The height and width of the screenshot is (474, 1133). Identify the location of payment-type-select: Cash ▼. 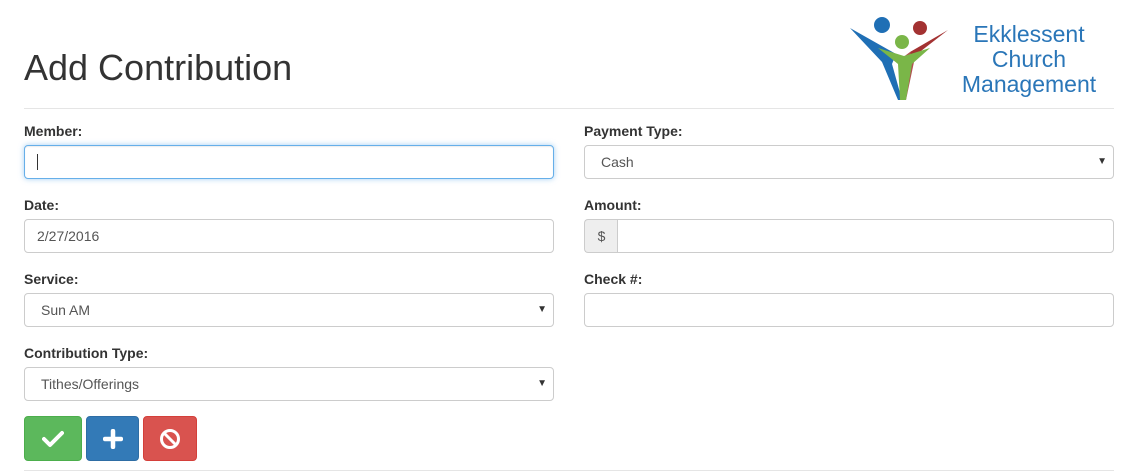
(849, 162).